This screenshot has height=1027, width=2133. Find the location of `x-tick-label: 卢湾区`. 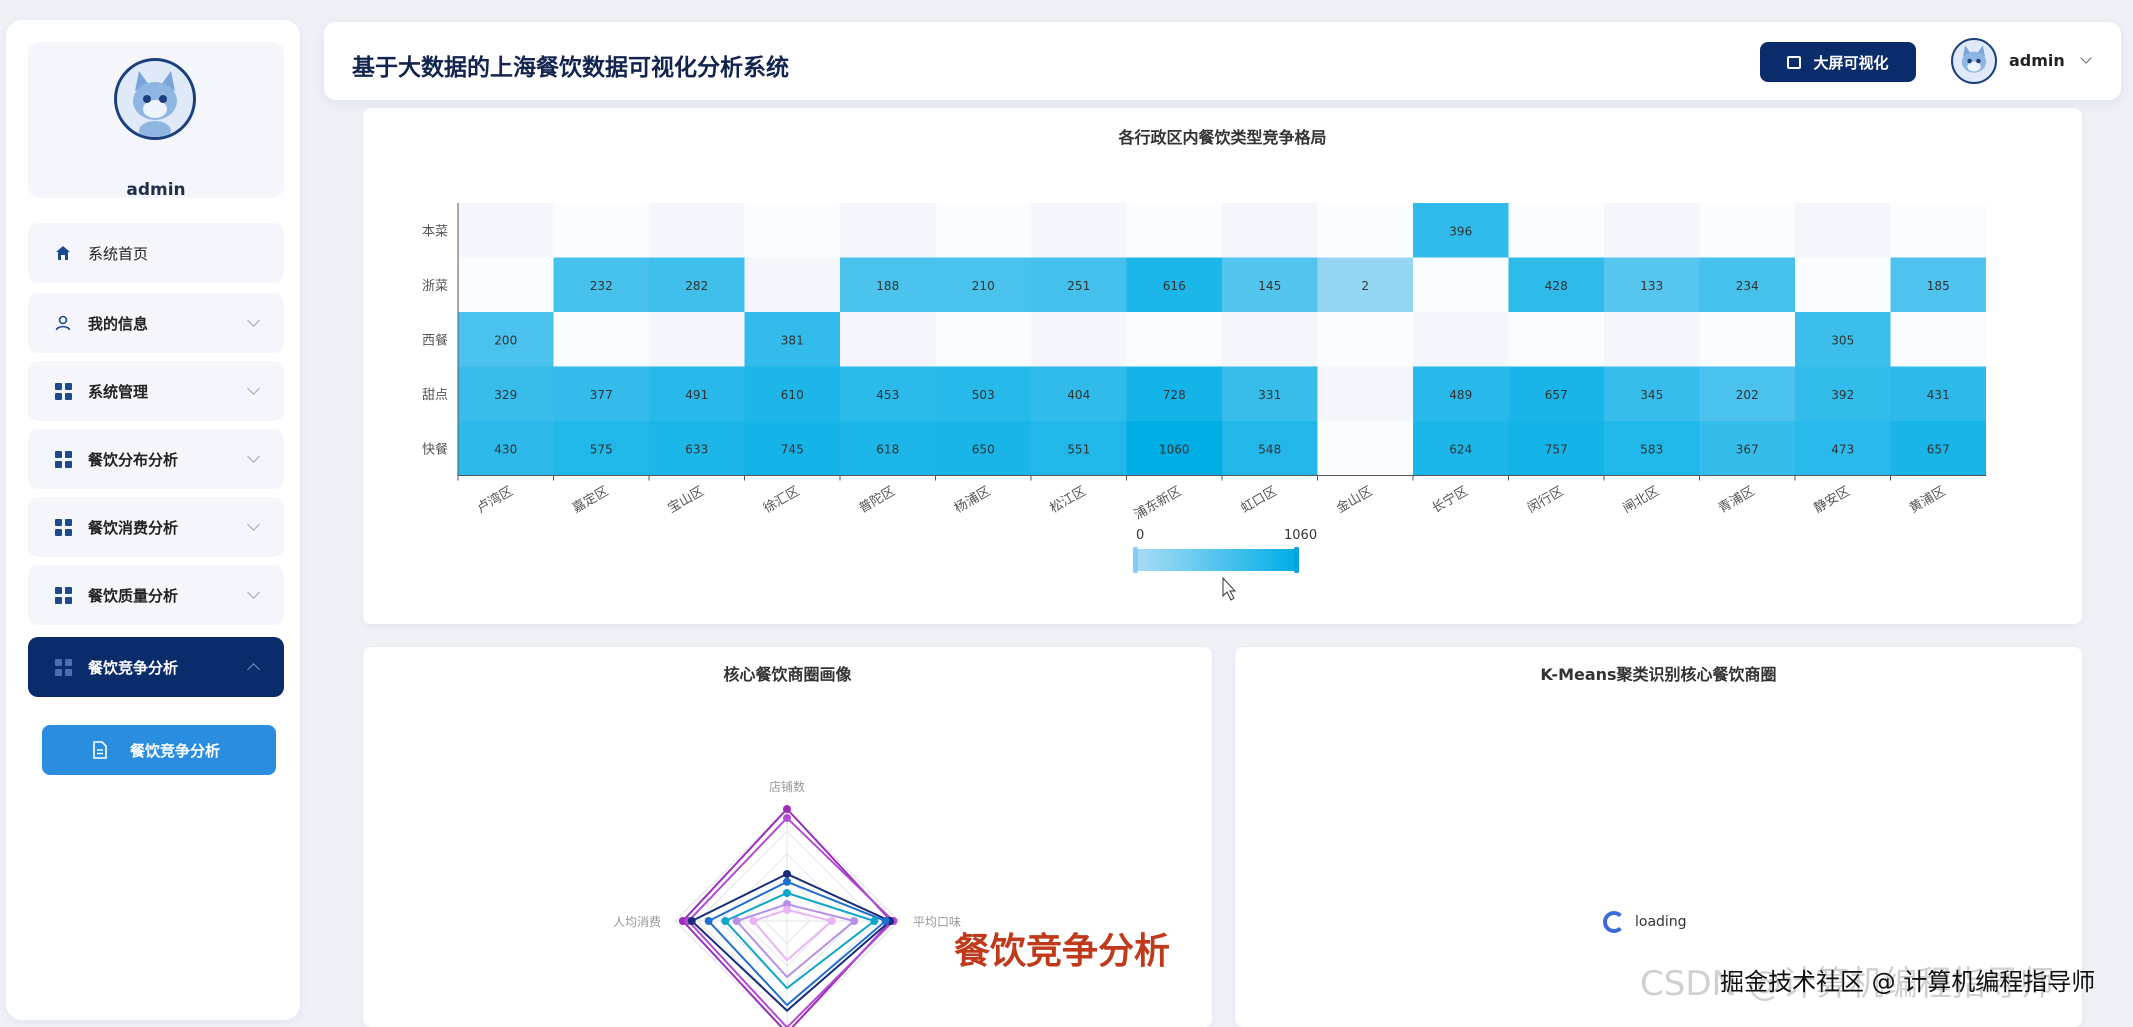

x-tick-label: 卢湾区 is located at coordinates (495, 499).